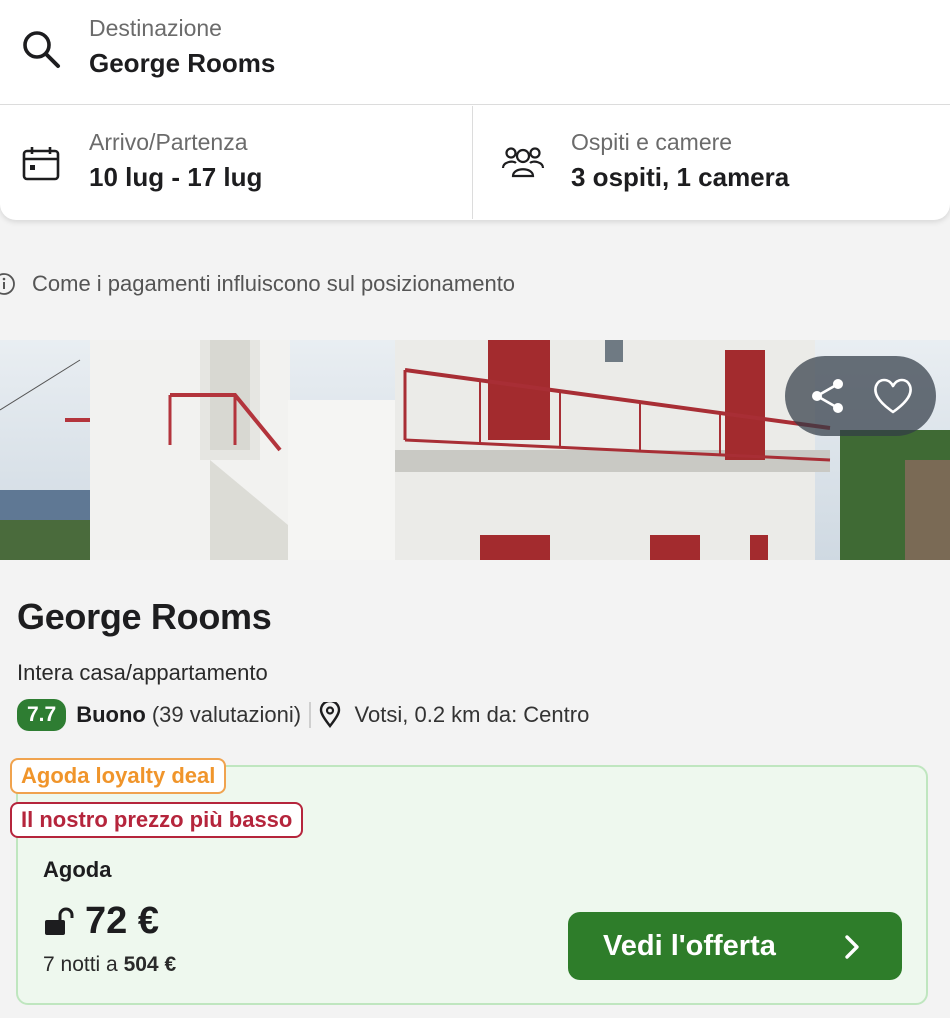 This screenshot has width=950, height=1018. I want to click on dates-label: Arrivo/Partenza, so click(168, 142).